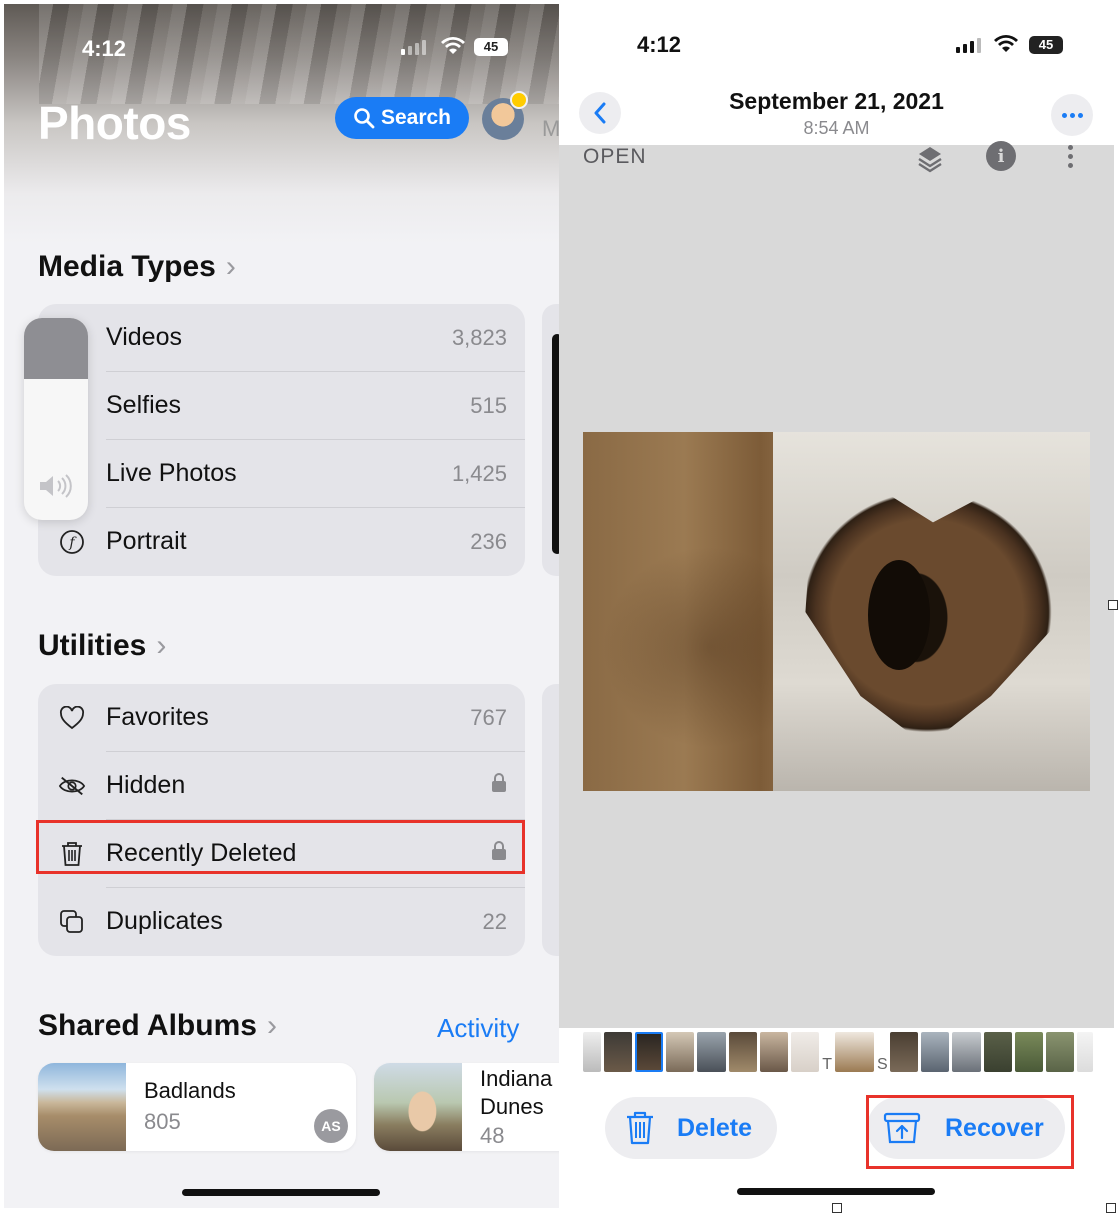 Image resolution: width=1118 pixels, height=1216 pixels. I want to click on knot-hole, so click(899, 615).